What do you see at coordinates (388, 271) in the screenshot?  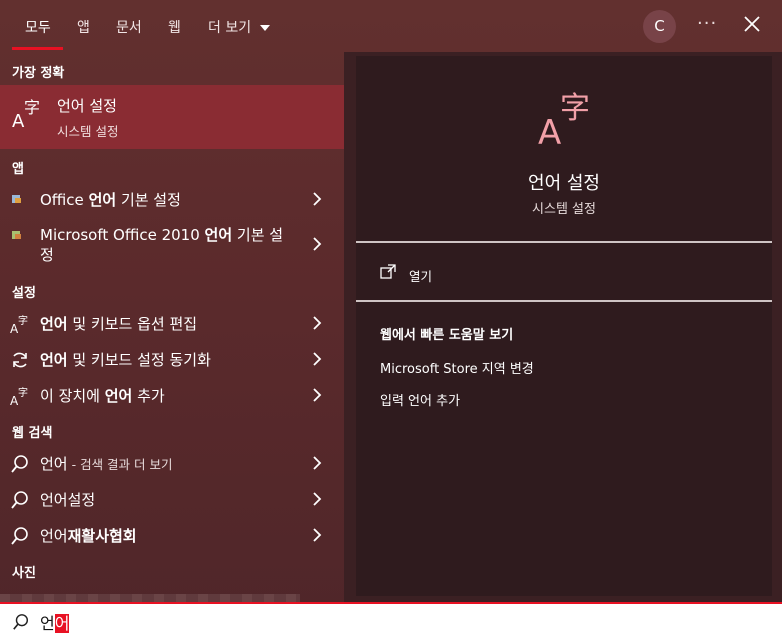 I see `open-external-icon` at bounding box center [388, 271].